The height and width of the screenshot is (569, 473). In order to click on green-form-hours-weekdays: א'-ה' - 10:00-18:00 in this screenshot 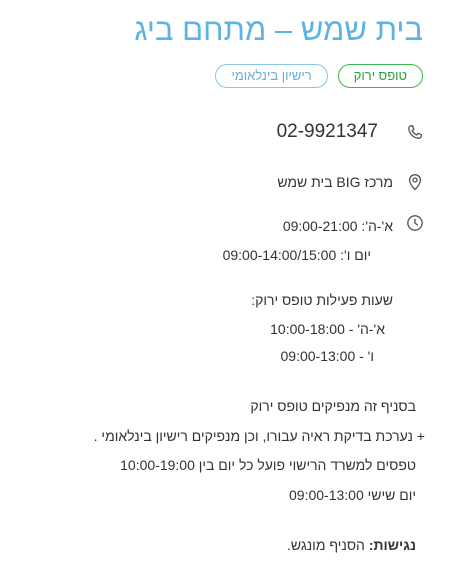, I will do `click(327, 329)`.